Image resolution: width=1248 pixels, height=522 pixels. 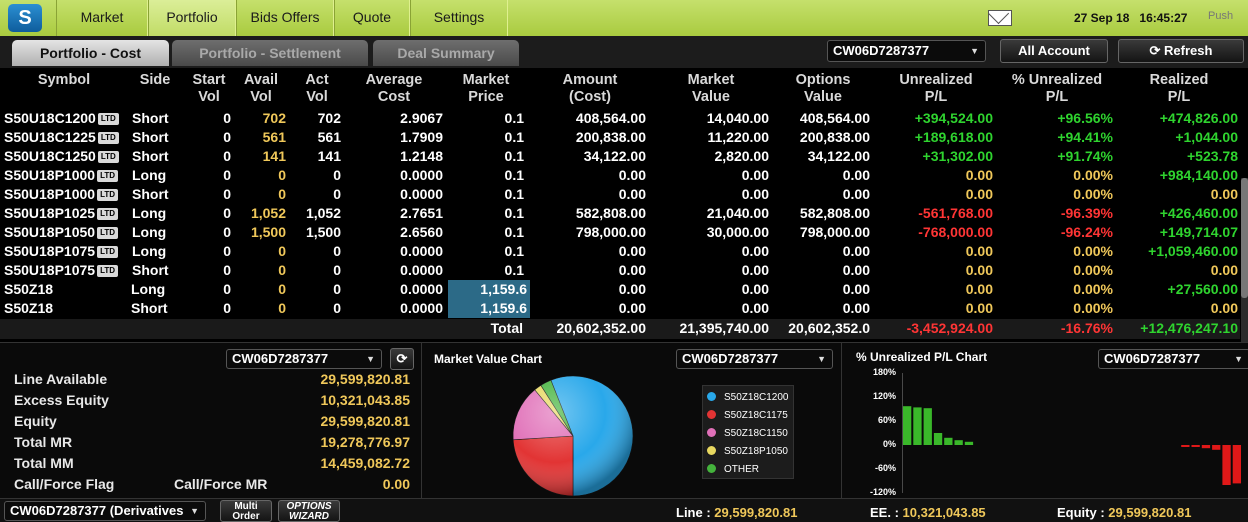 I want to click on refresh-button: ⟳ Refresh, so click(x=1181, y=51).